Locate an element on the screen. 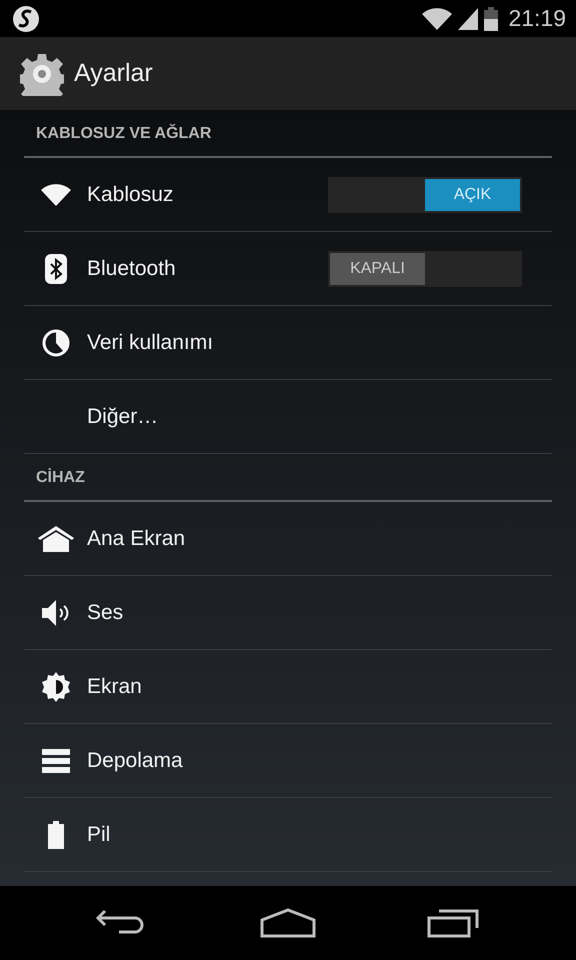  house-icon is located at coordinates (56, 539).